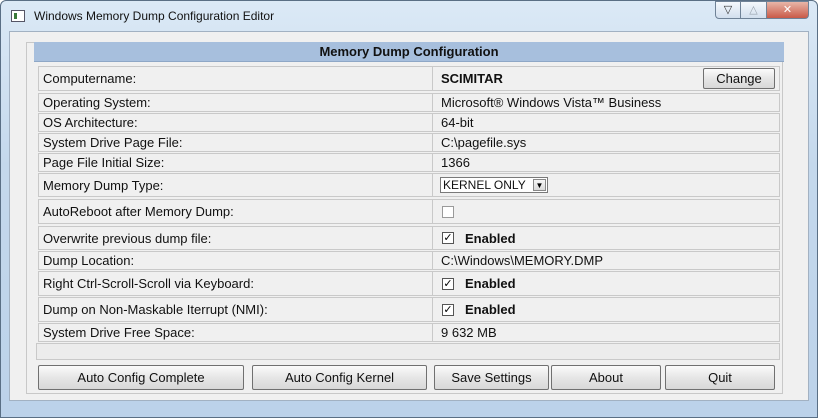 This screenshot has height=418, width=818. I want to click on nmi-state-label: Enabled, so click(490, 309).